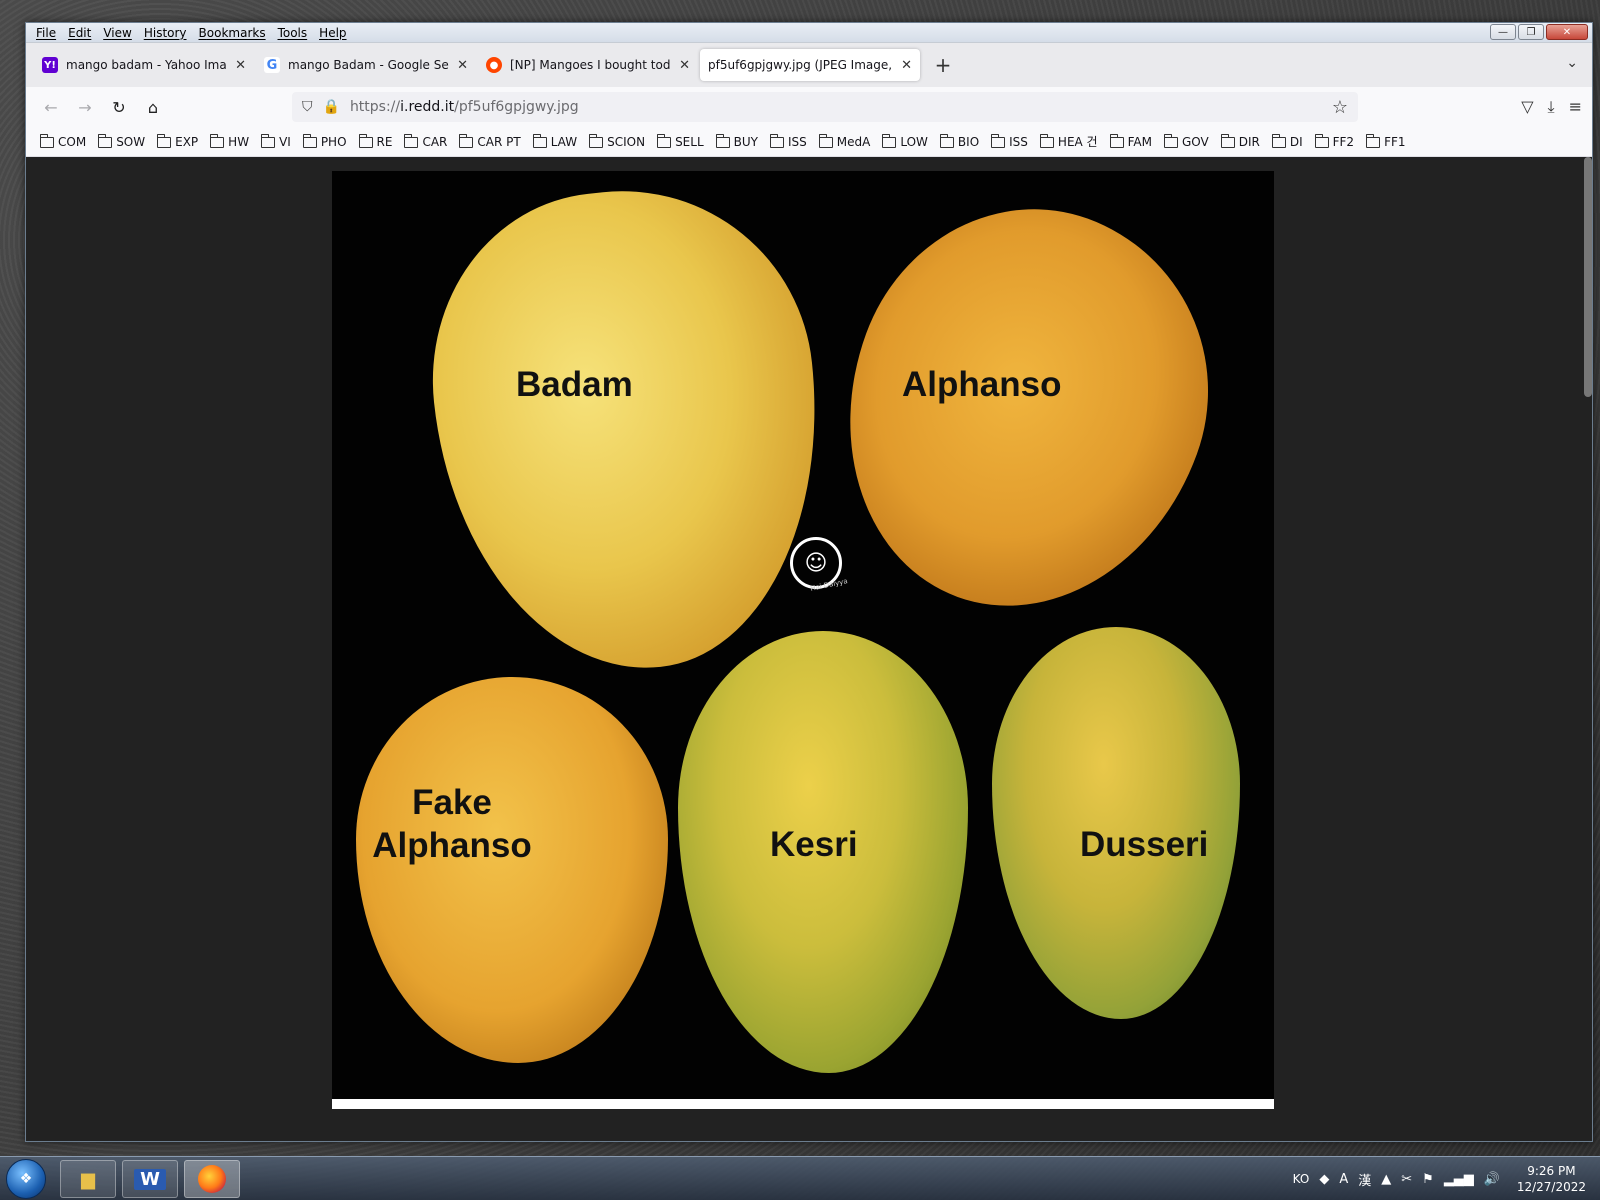 Image resolution: width=1600 pixels, height=1200 pixels. I want to click on tab-image-active: pf5uf6gpjgwy.jpg (JPEG Image, 961 ✕, so click(810, 65).